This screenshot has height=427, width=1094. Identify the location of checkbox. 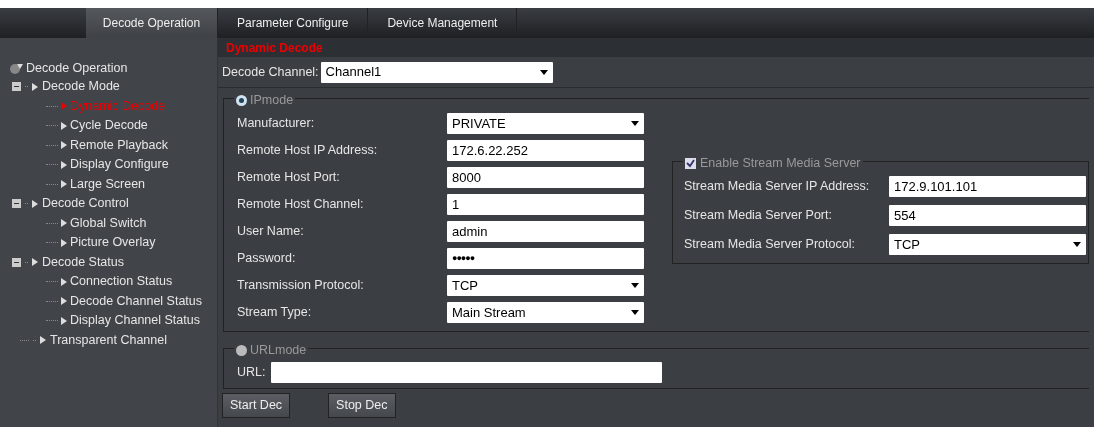
(690, 163).